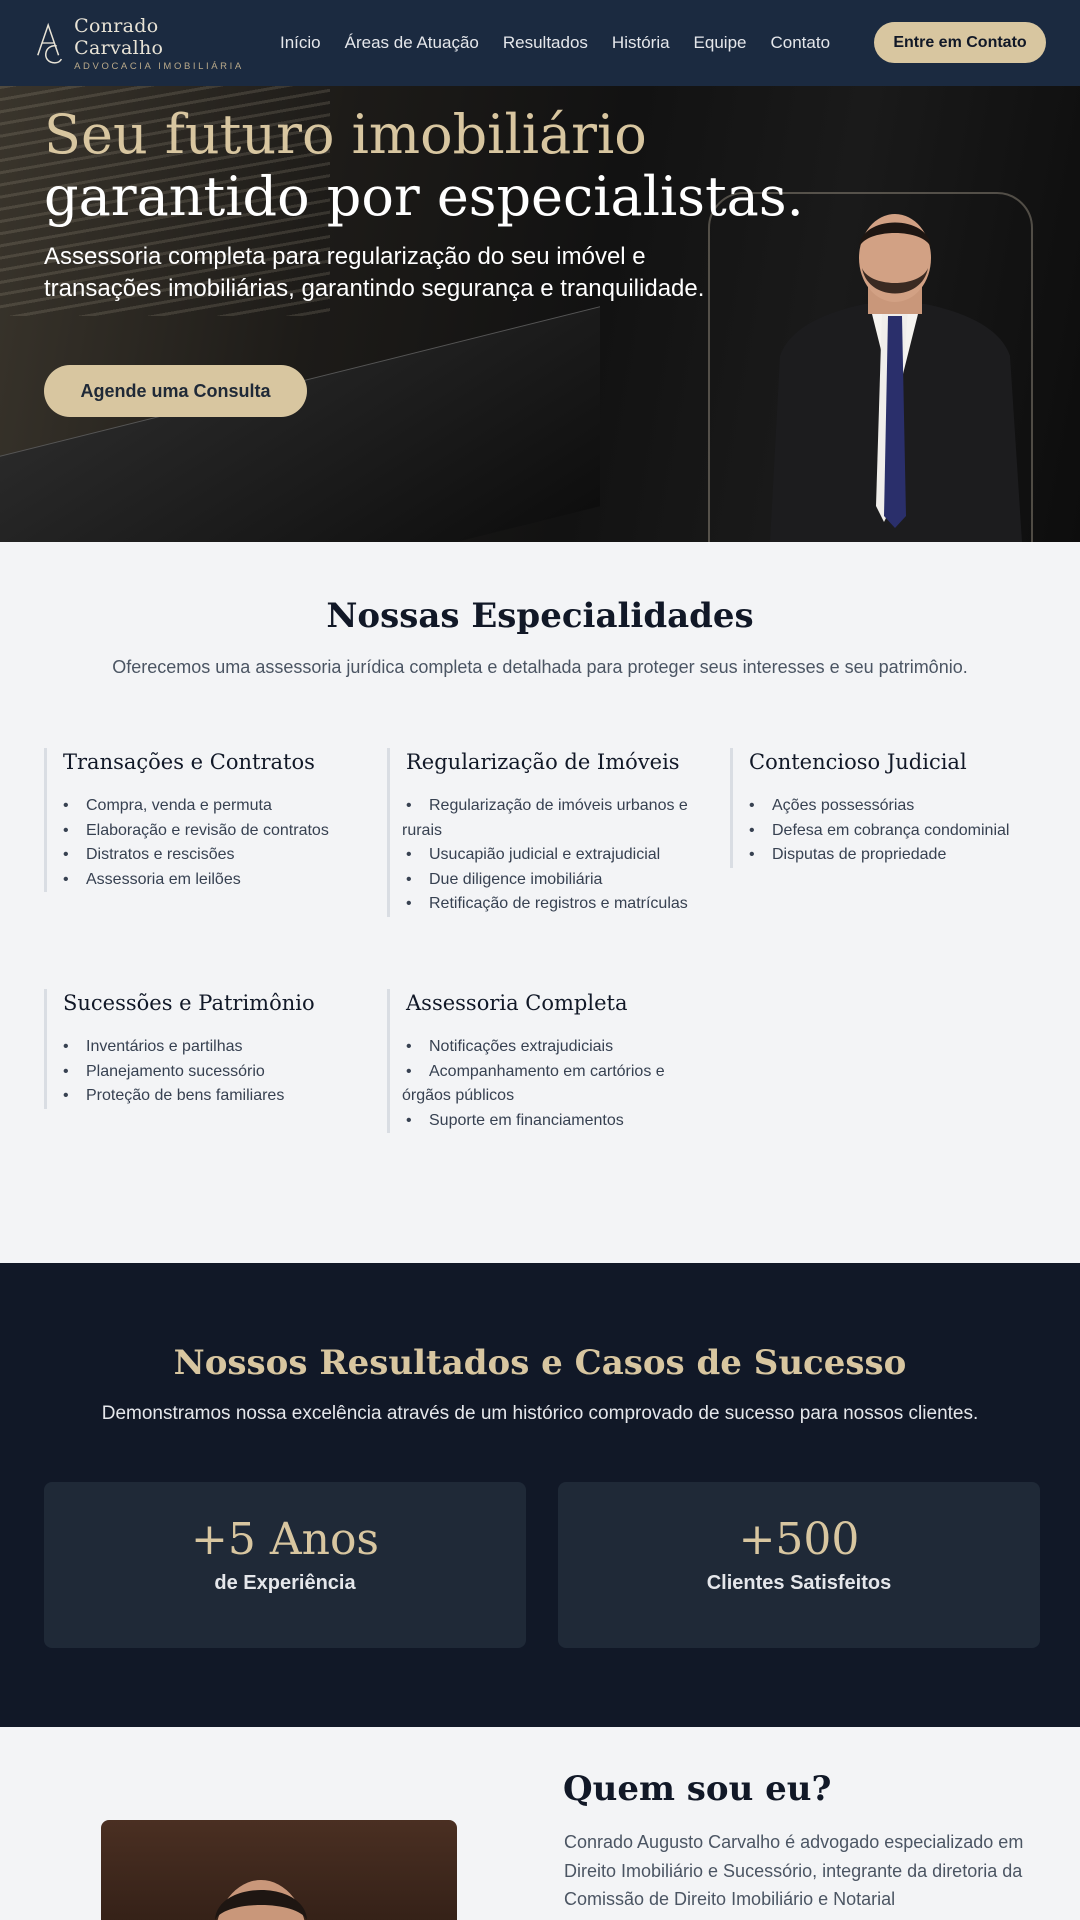  What do you see at coordinates (858, 762) in the screenshot?
I see `specialty-card-title: Contencioso Judicial` at bounding box center [858, 762].